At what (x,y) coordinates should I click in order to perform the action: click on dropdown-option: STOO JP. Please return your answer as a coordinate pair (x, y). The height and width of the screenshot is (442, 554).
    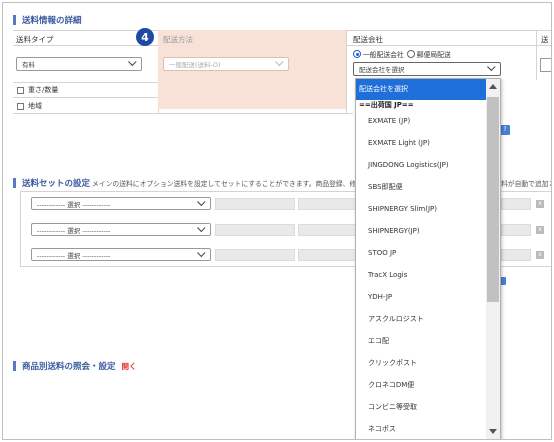
    Looking at the image, I should click on (428, 253).